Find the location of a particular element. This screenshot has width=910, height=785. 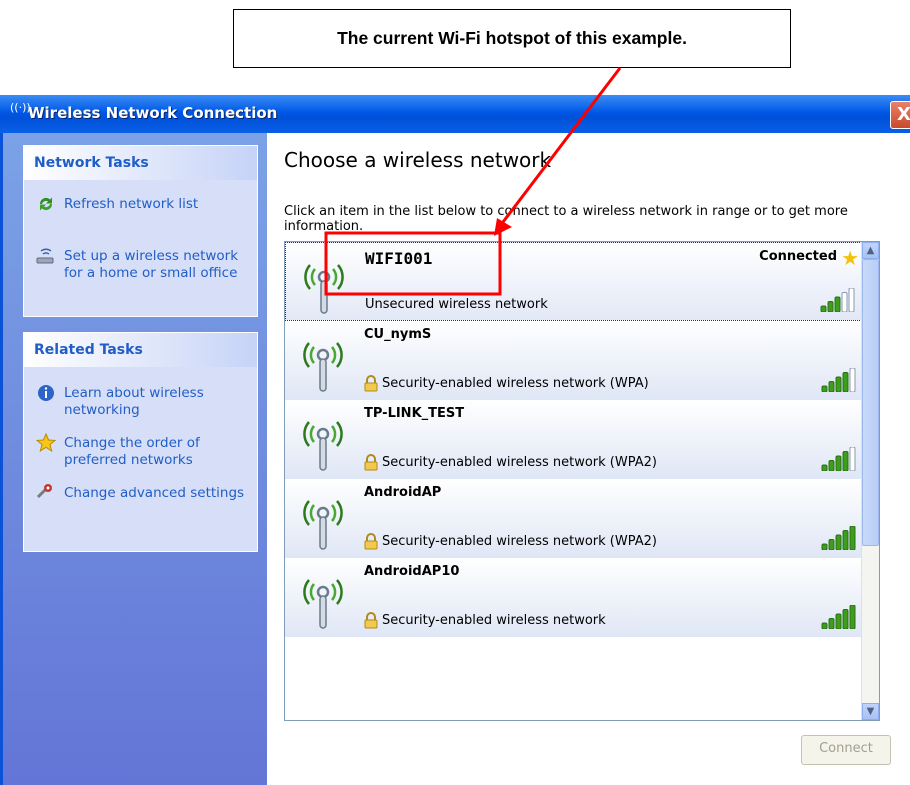

window-title: Wireless Network Connection is located at coordinates (153, 113).